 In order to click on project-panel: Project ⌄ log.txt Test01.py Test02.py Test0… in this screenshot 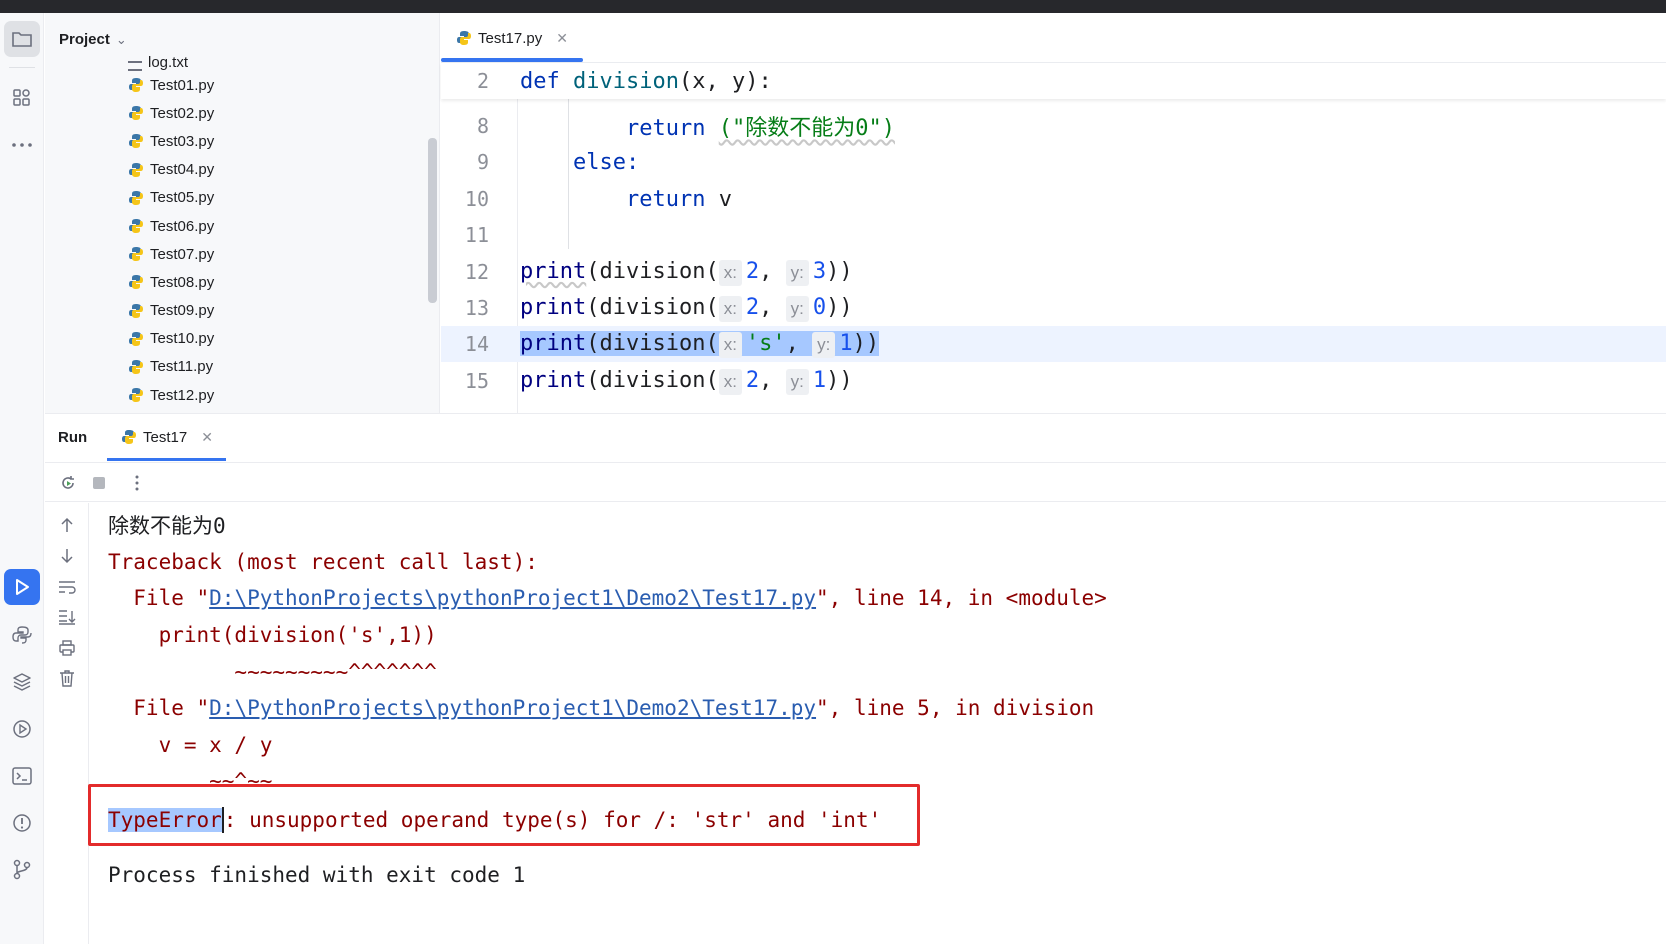, I will do `click(242, 213)`.